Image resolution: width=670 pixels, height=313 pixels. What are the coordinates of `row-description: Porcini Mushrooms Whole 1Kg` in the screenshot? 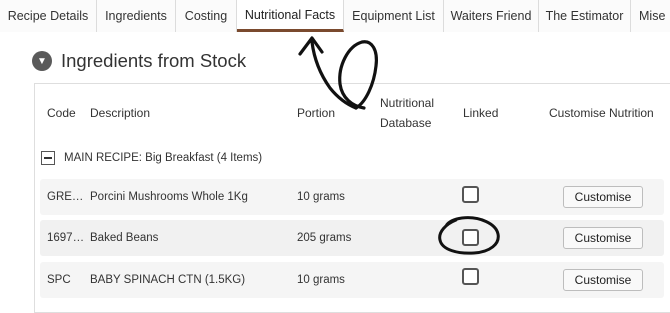 It's located at (169, 197).